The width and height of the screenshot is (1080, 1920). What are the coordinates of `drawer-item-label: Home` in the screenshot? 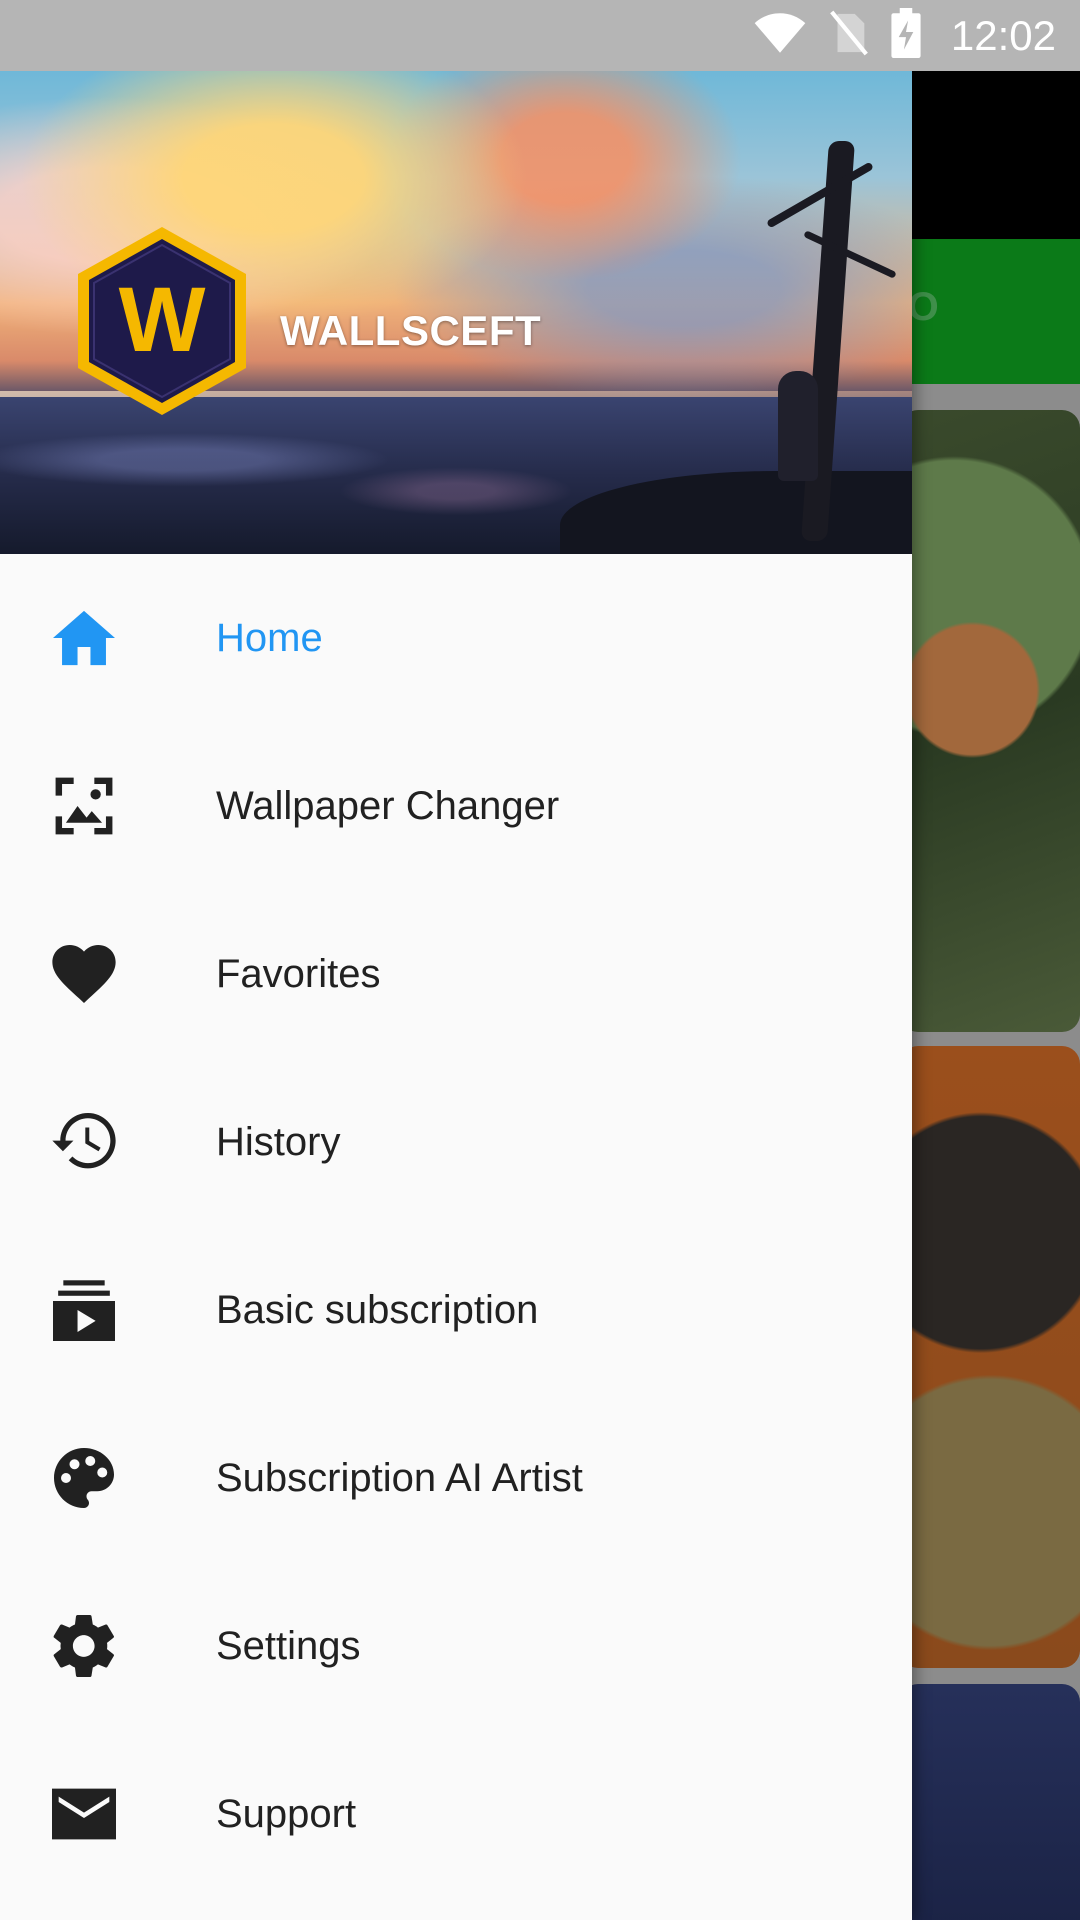 It's located at (269, 637).